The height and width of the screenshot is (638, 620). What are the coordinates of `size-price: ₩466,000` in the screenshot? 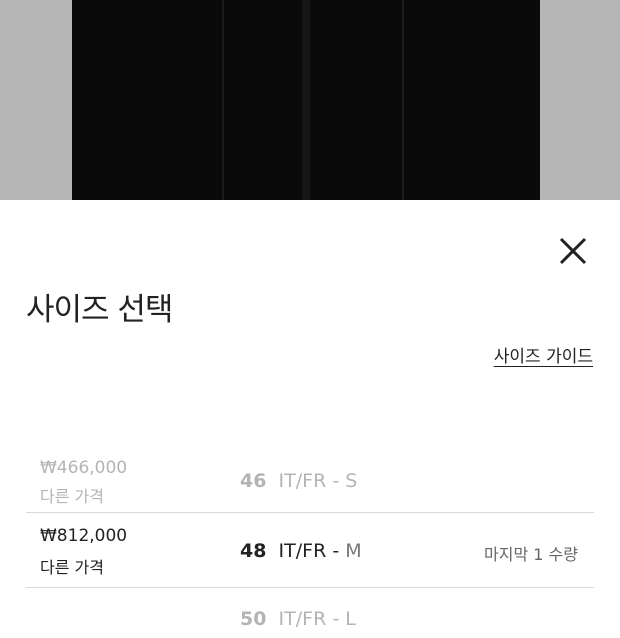 It's located at (84, 468).